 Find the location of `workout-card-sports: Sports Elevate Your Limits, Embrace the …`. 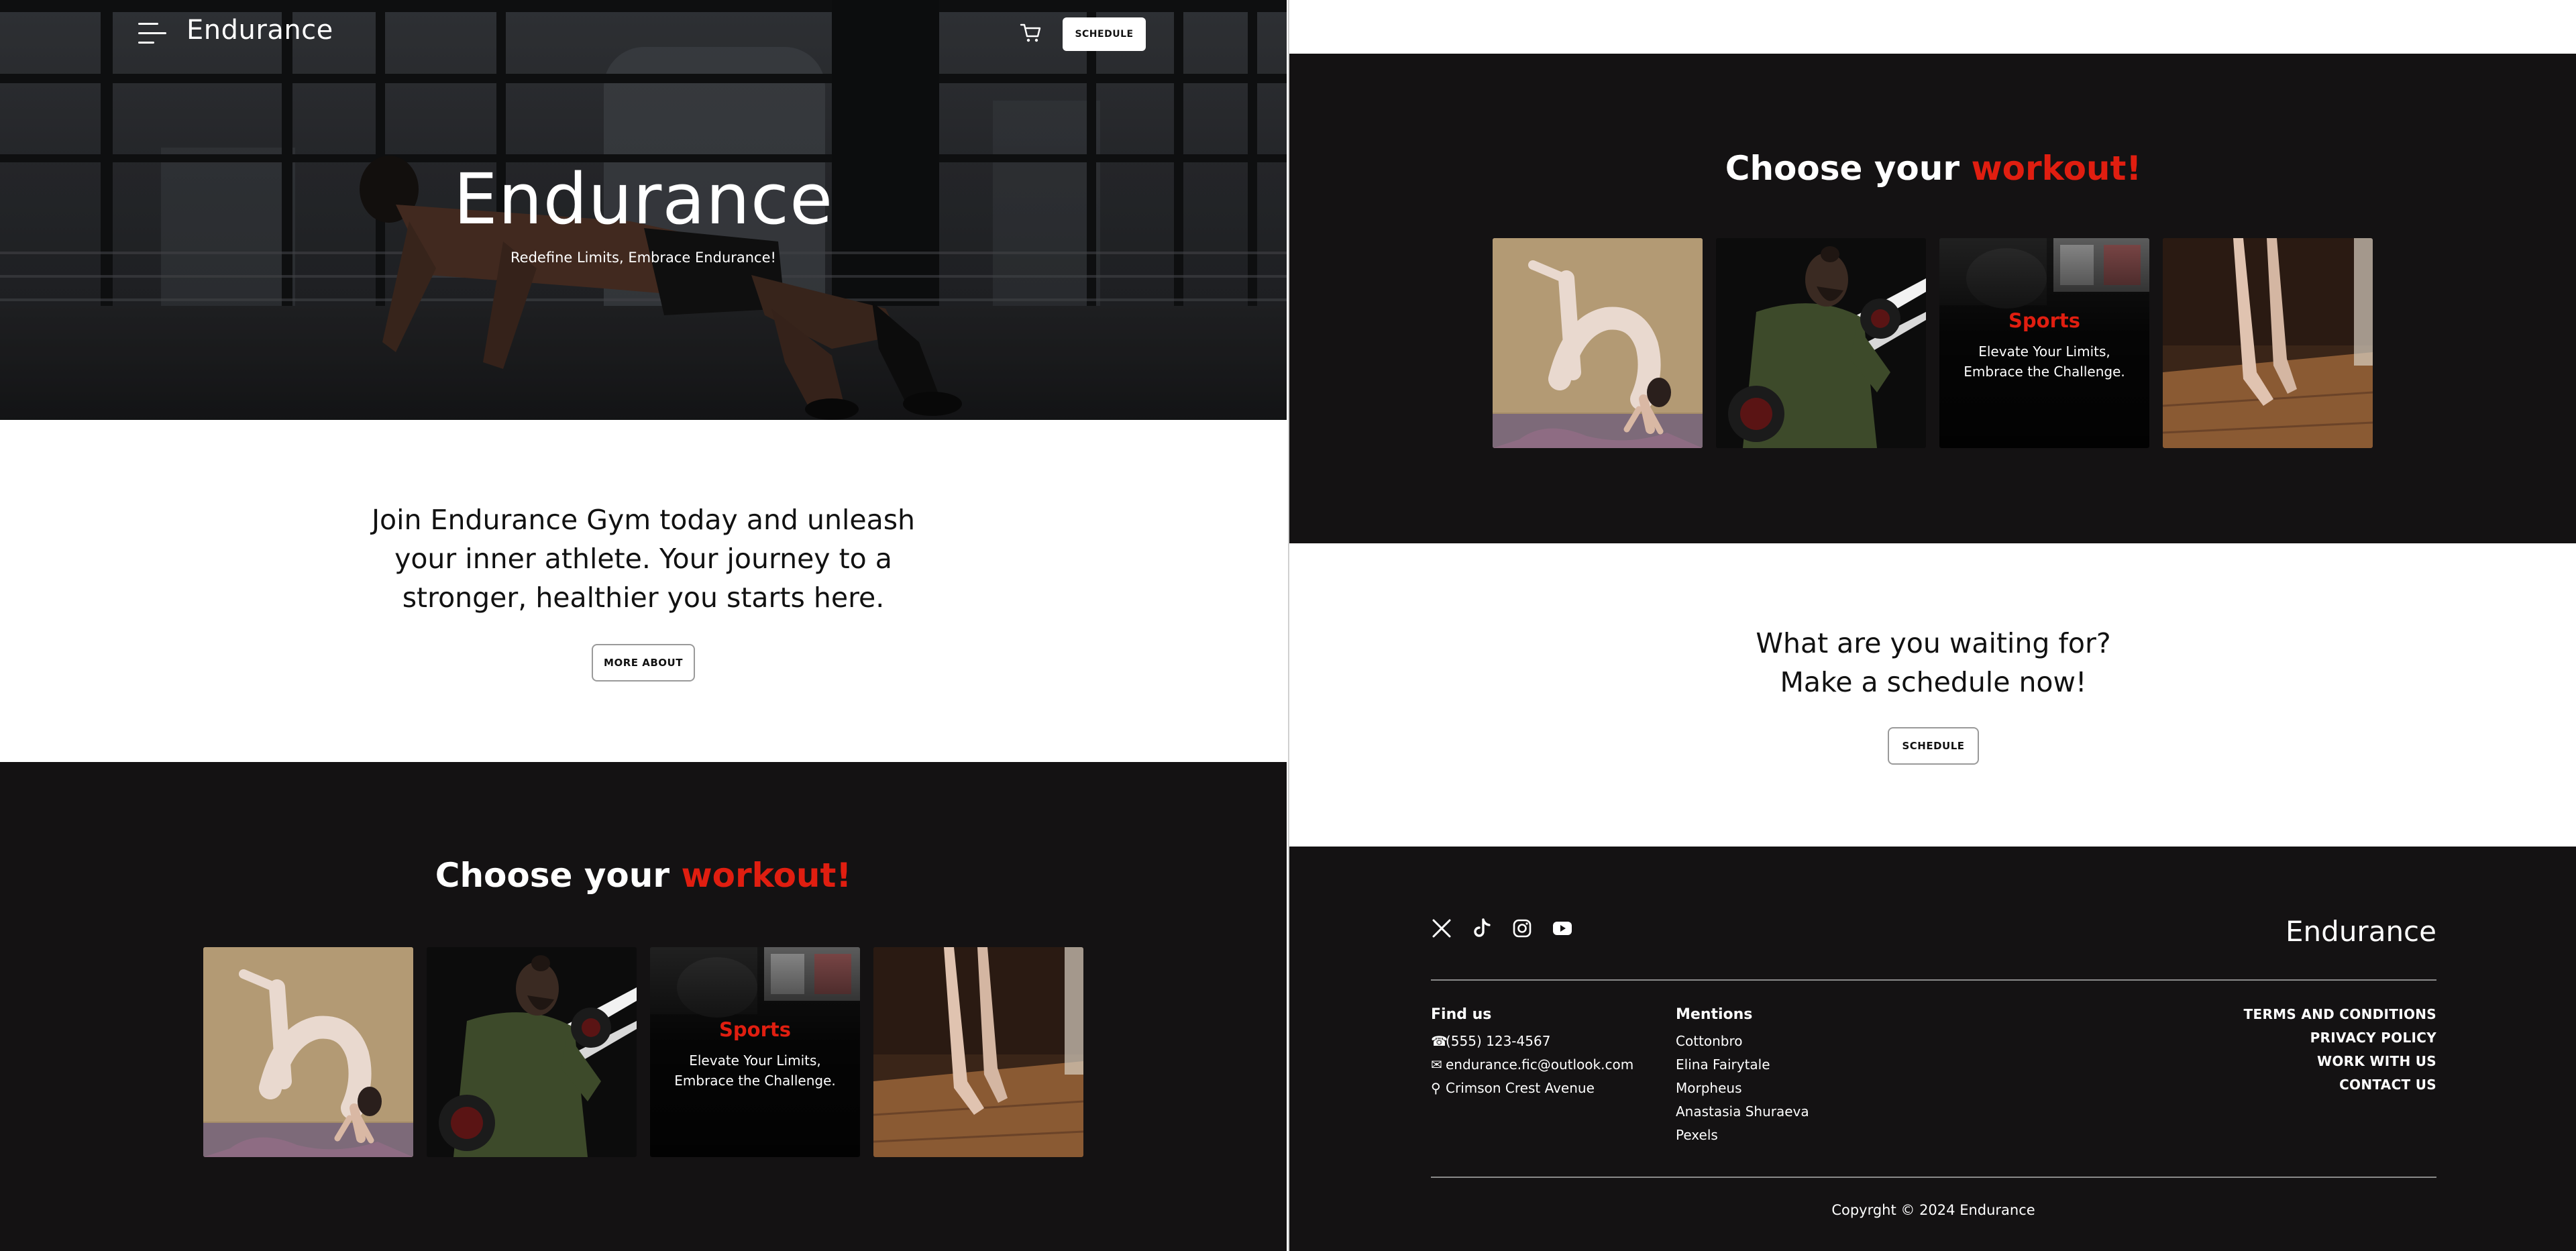

workout-card-sports: Sports Elevate Your Limits, Embrace the … is located at coordinates (755, 1052).